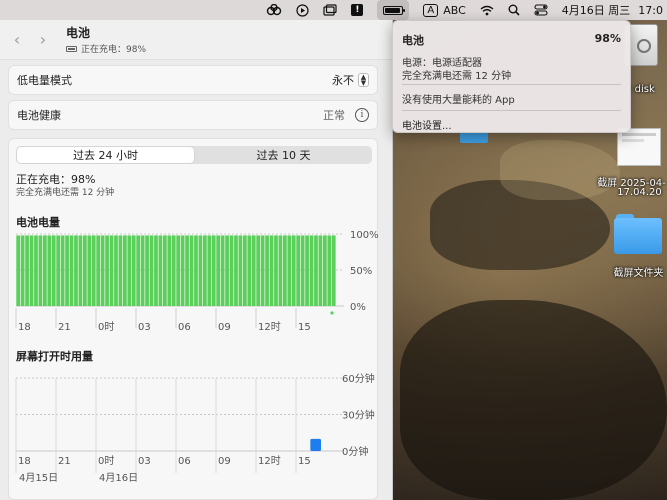 This screenshot has width=667, height=500. What do you see at coordinates (650, 10) in the screenshot?
I see `menubar-time: 17:0` at bounding box center [650, 10].